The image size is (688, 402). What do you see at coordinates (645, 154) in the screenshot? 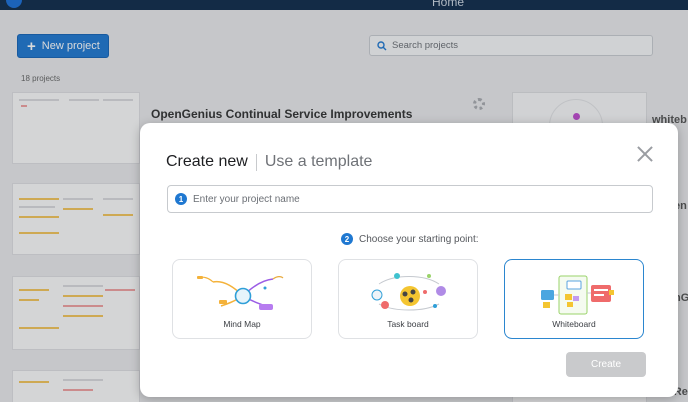
I see `close-icon` at bounding box center [645, 154].